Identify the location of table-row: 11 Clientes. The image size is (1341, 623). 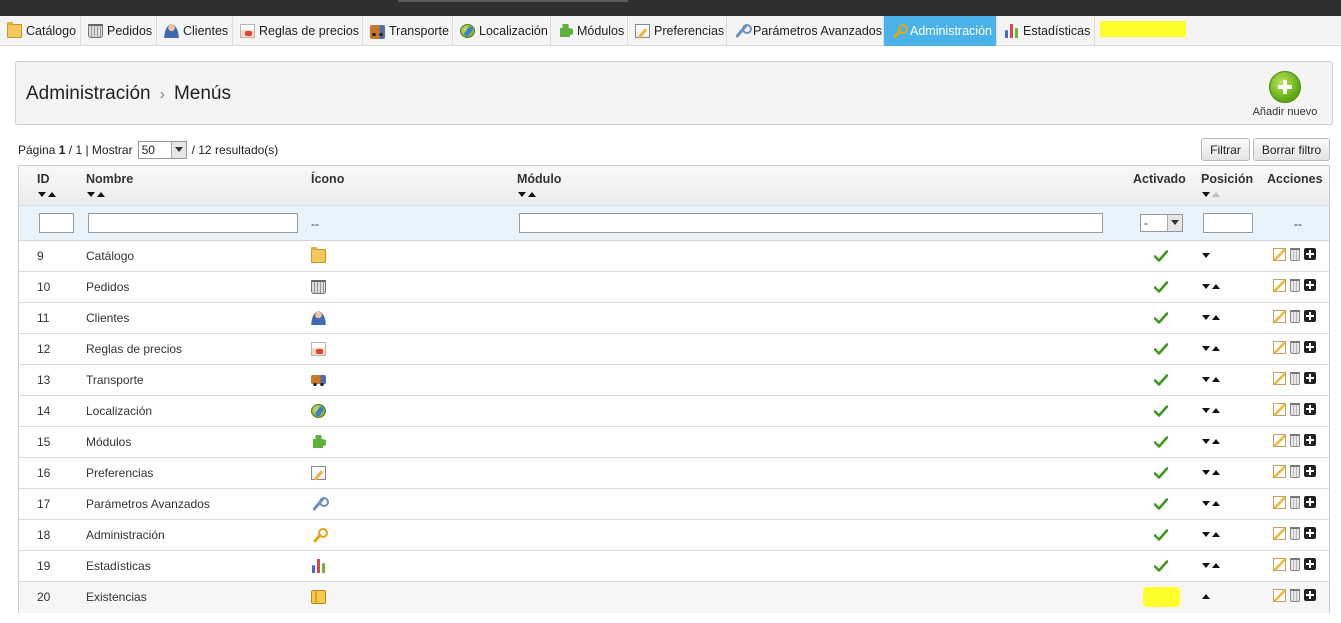
(674, 318).